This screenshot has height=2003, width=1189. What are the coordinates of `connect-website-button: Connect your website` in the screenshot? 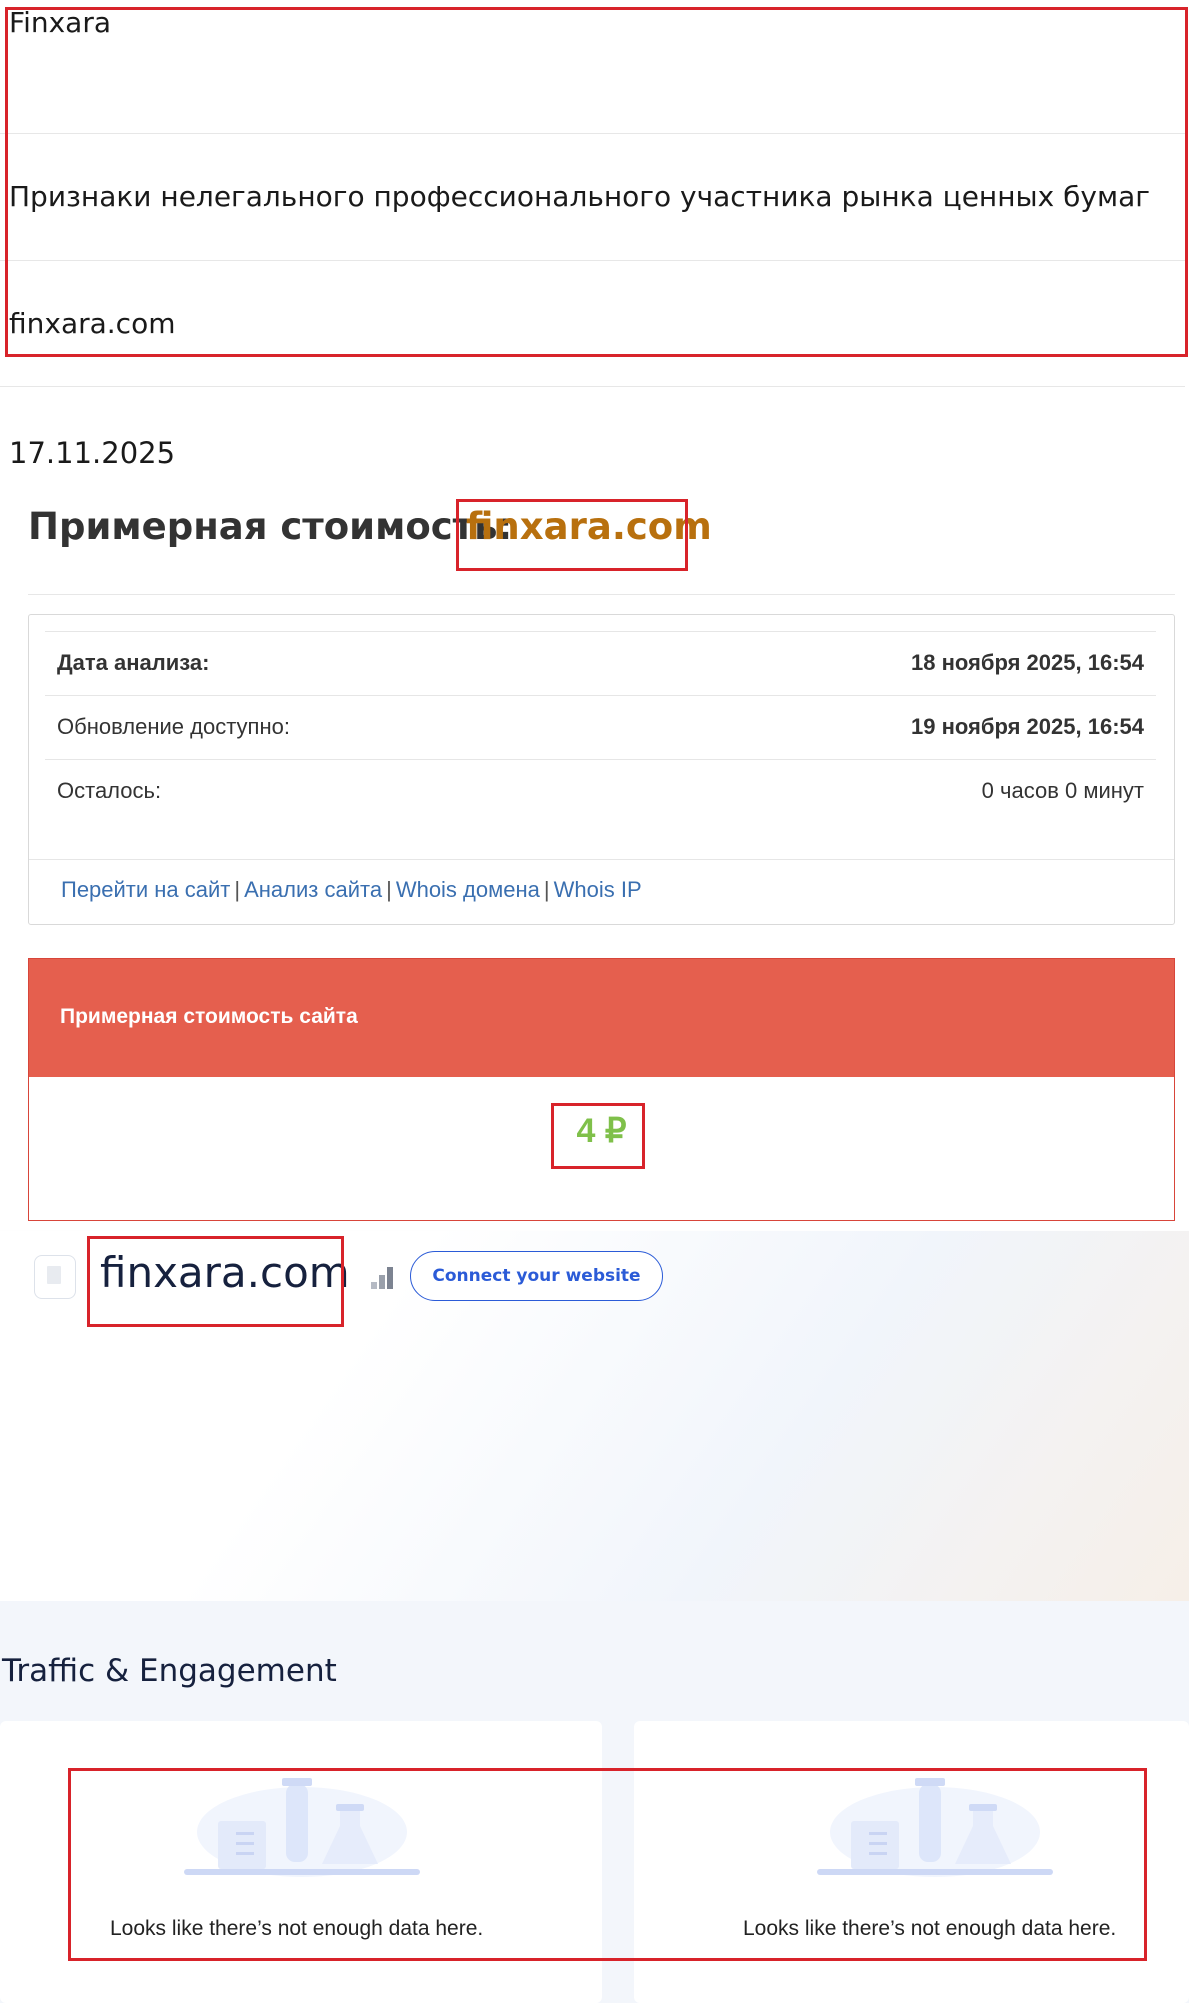 It's located at (536, 1276).